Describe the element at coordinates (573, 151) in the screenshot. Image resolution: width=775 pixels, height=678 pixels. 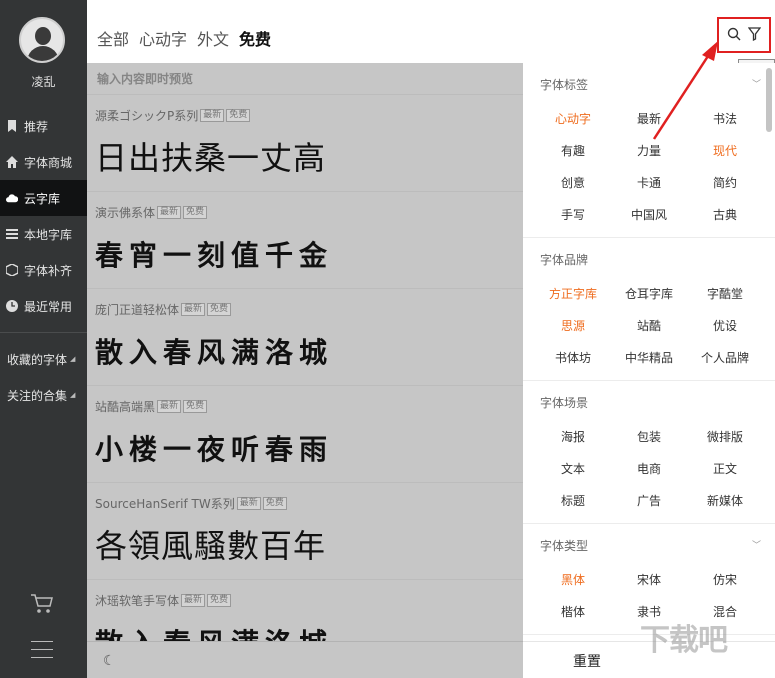
I see `filter-option: 有趣` at that location.